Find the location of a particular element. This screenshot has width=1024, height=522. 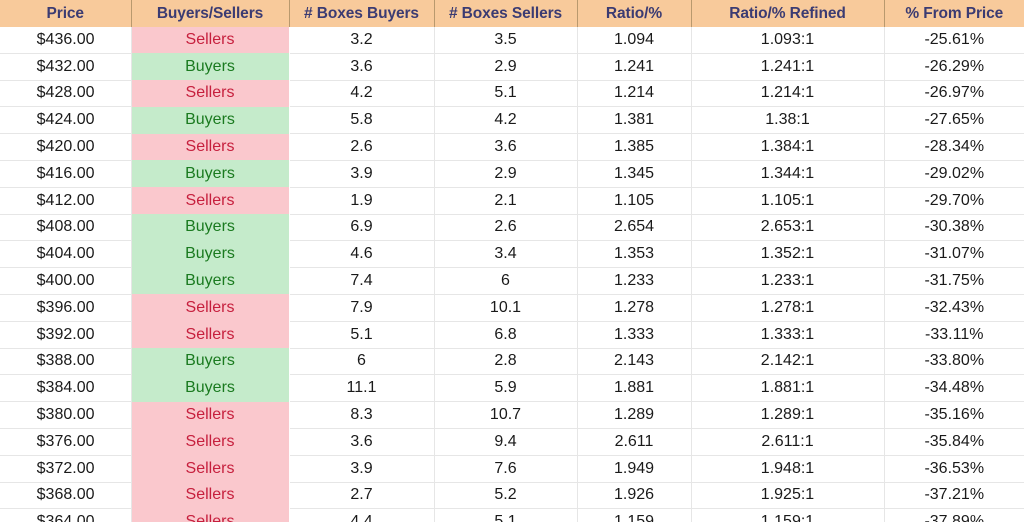

cell-price: $432.00 is located at coordinates (66, 67).